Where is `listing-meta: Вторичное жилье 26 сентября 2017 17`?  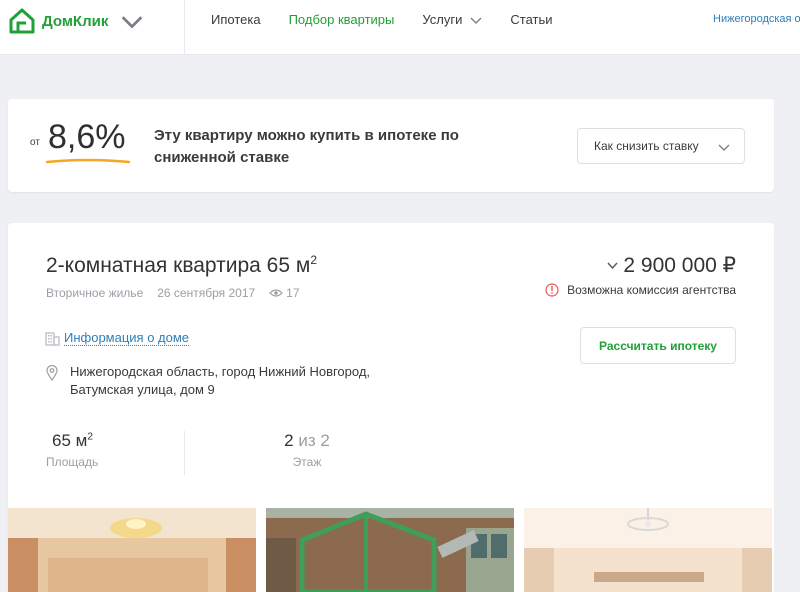
listing-meta: Вторичное жилье 26 сентября 2017 17 is located at coordinates (180, 293).